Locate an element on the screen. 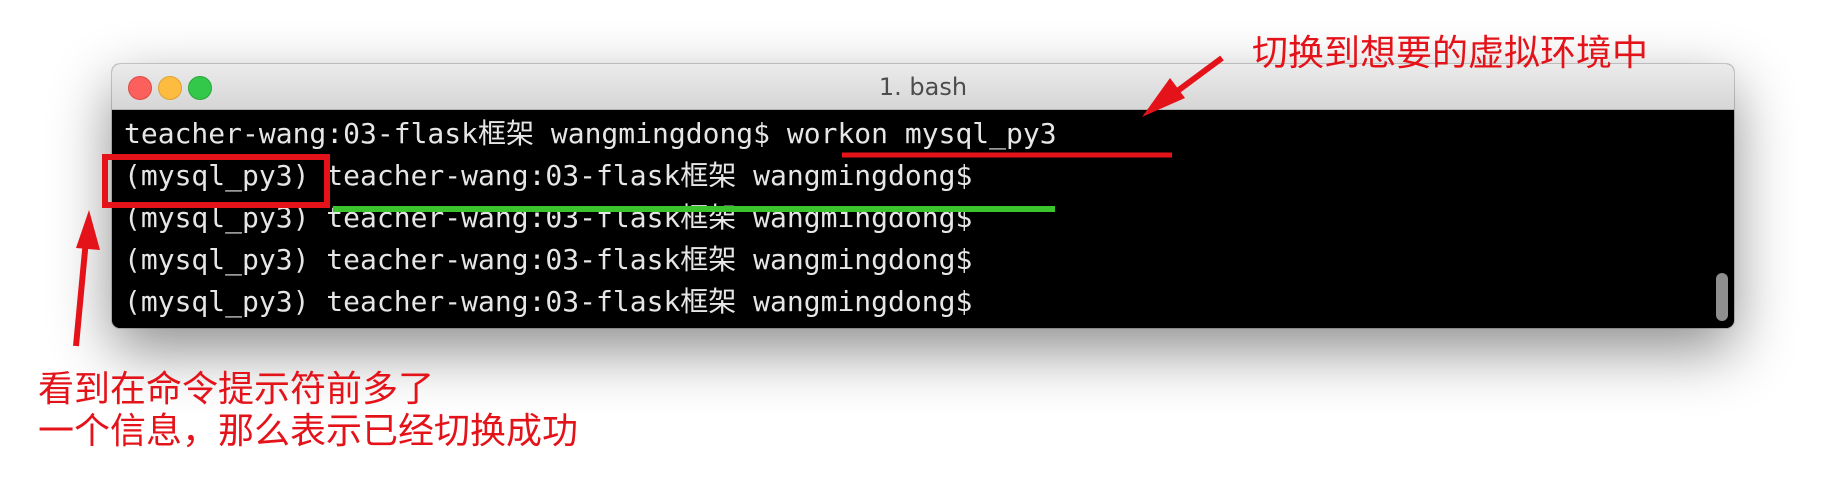  arrow-shaft is located at coordinates (81, 293).